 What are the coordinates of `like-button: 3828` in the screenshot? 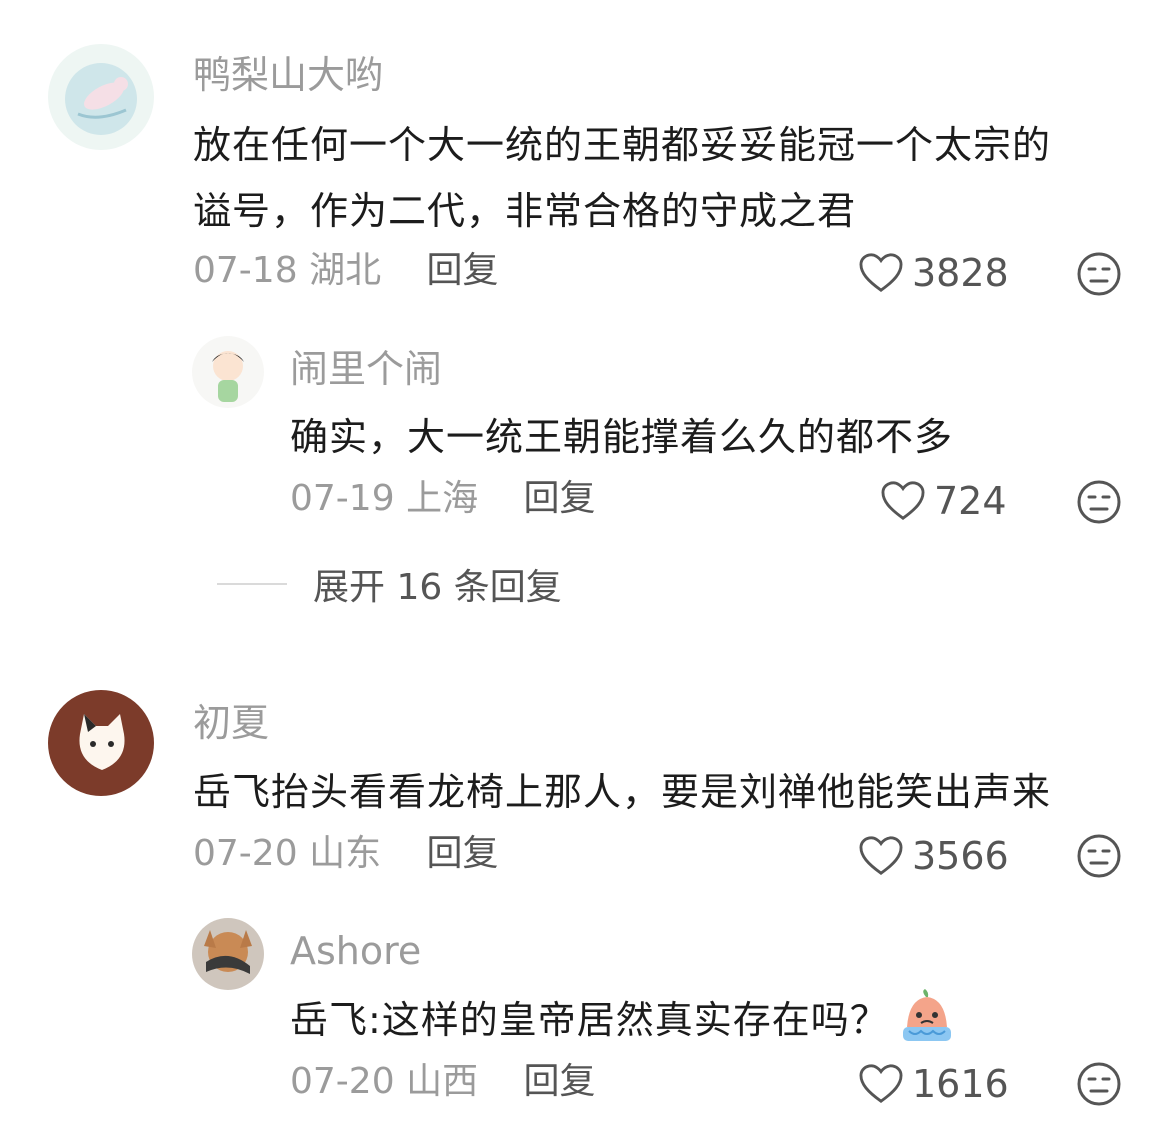 It's located at (933, 273).